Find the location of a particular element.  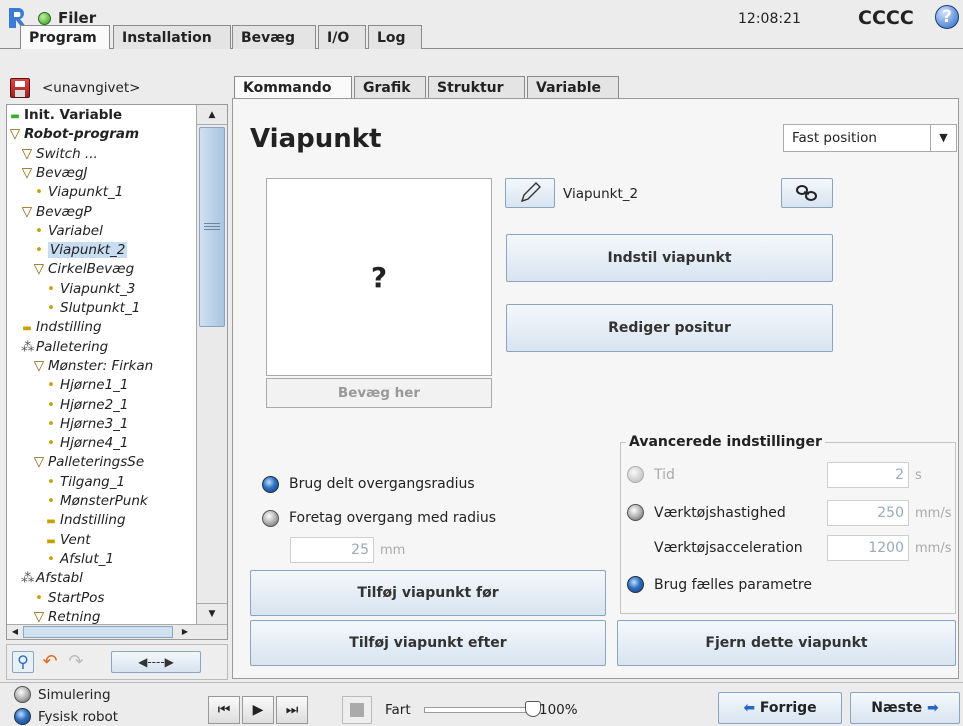

tree-node: • Slutpunkt_1 is located at coordinates (92, 308).